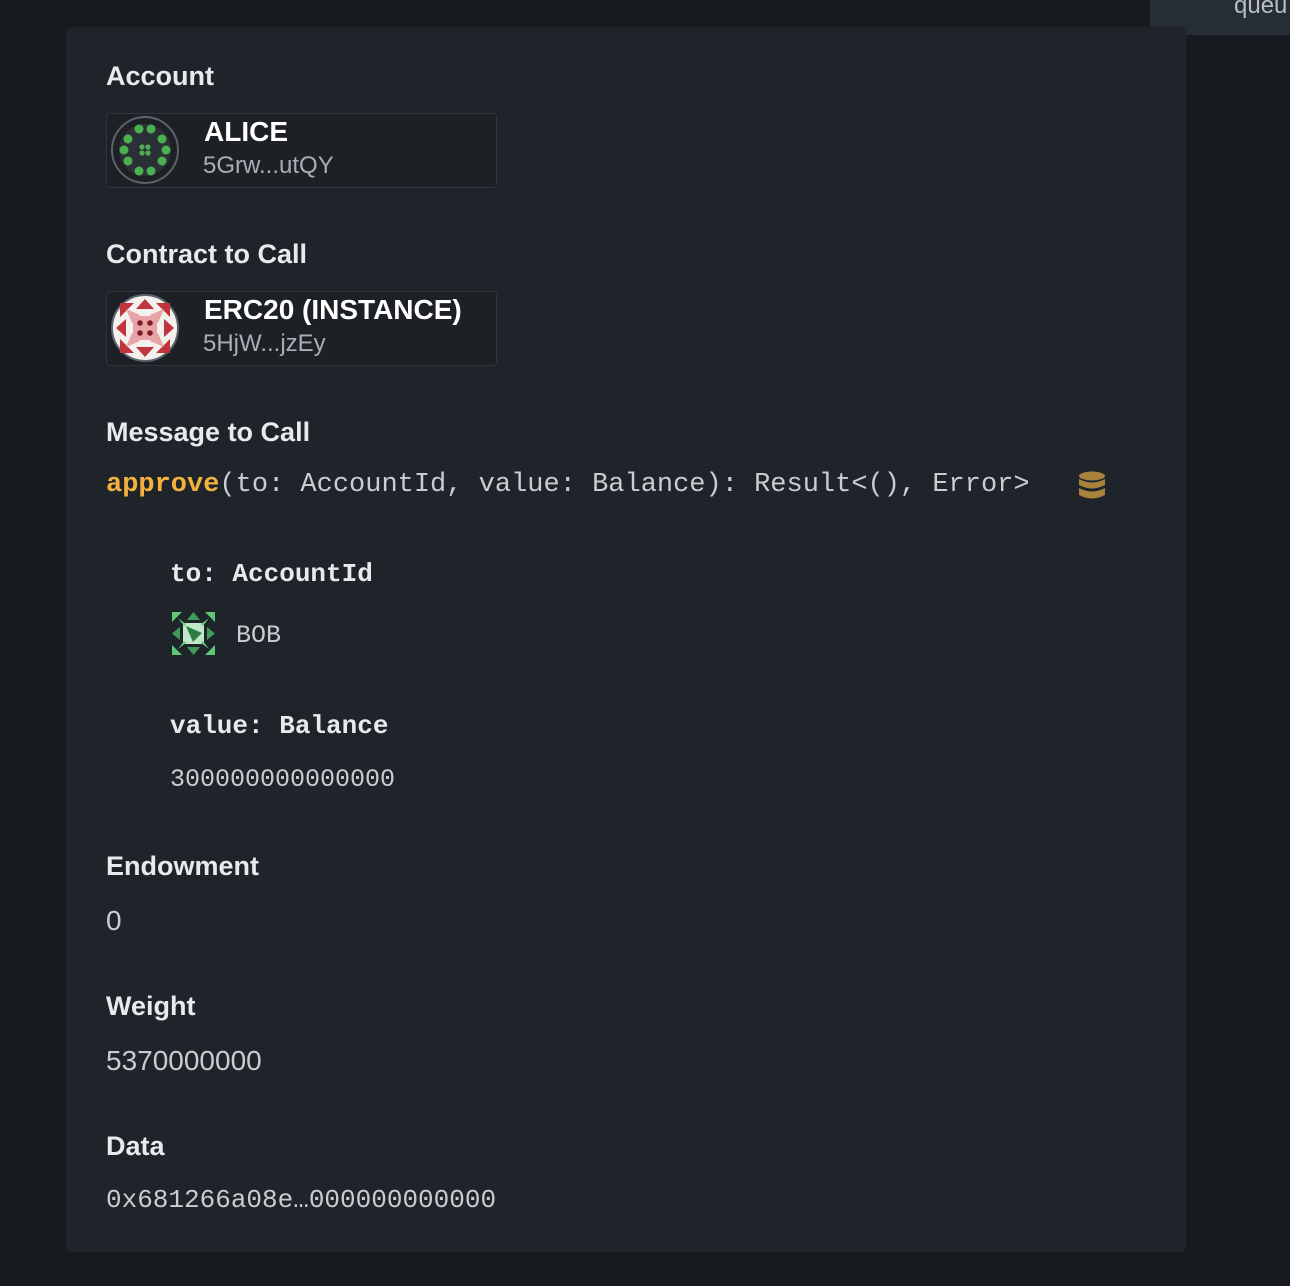 The height and width of the screenshot is (1286, 1290). I want to click on bob-identicon-icon, so click(193, 633).